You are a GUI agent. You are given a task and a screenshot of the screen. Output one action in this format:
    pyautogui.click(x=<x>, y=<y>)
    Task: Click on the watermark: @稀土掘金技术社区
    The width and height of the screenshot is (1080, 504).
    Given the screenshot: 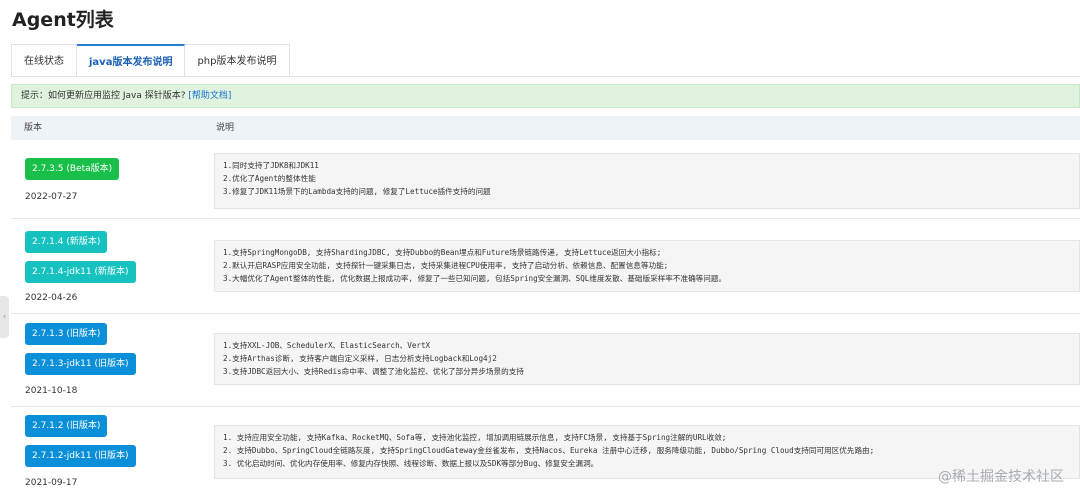 What is the action you would take?
    pyautogui.click(x=1001, y=477)
    